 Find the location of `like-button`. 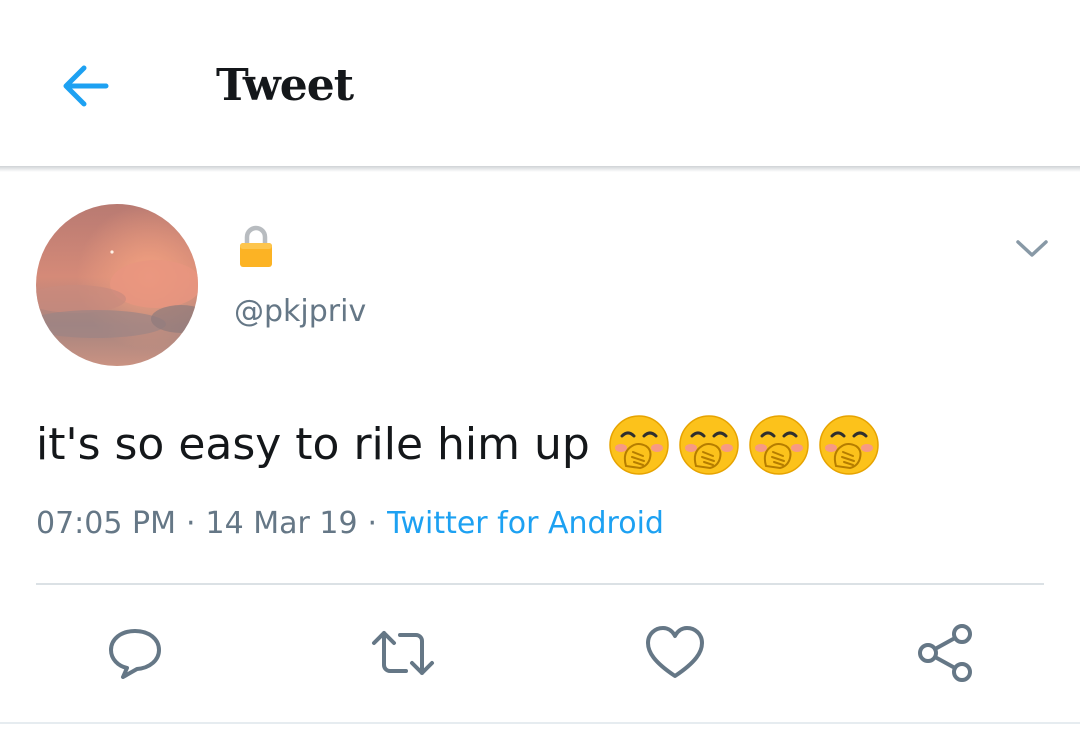

like-button is located at coordinates (675, 653).